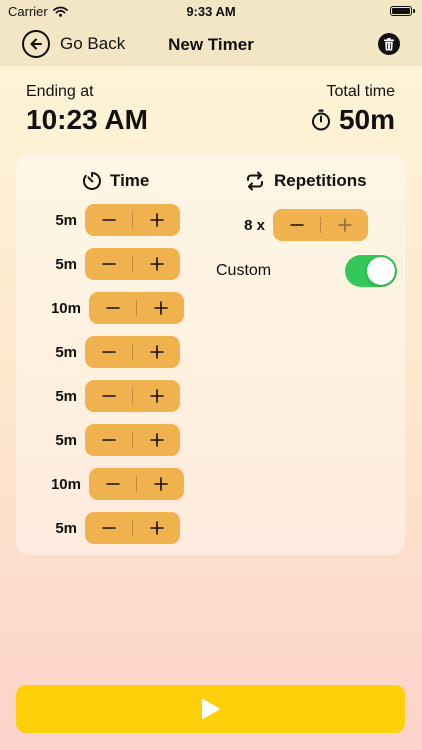 Image resolution: width=422 pixels, height=750 pixels. I want to click on status-bar: Carrier 9:33 AM, so click(211, 12).